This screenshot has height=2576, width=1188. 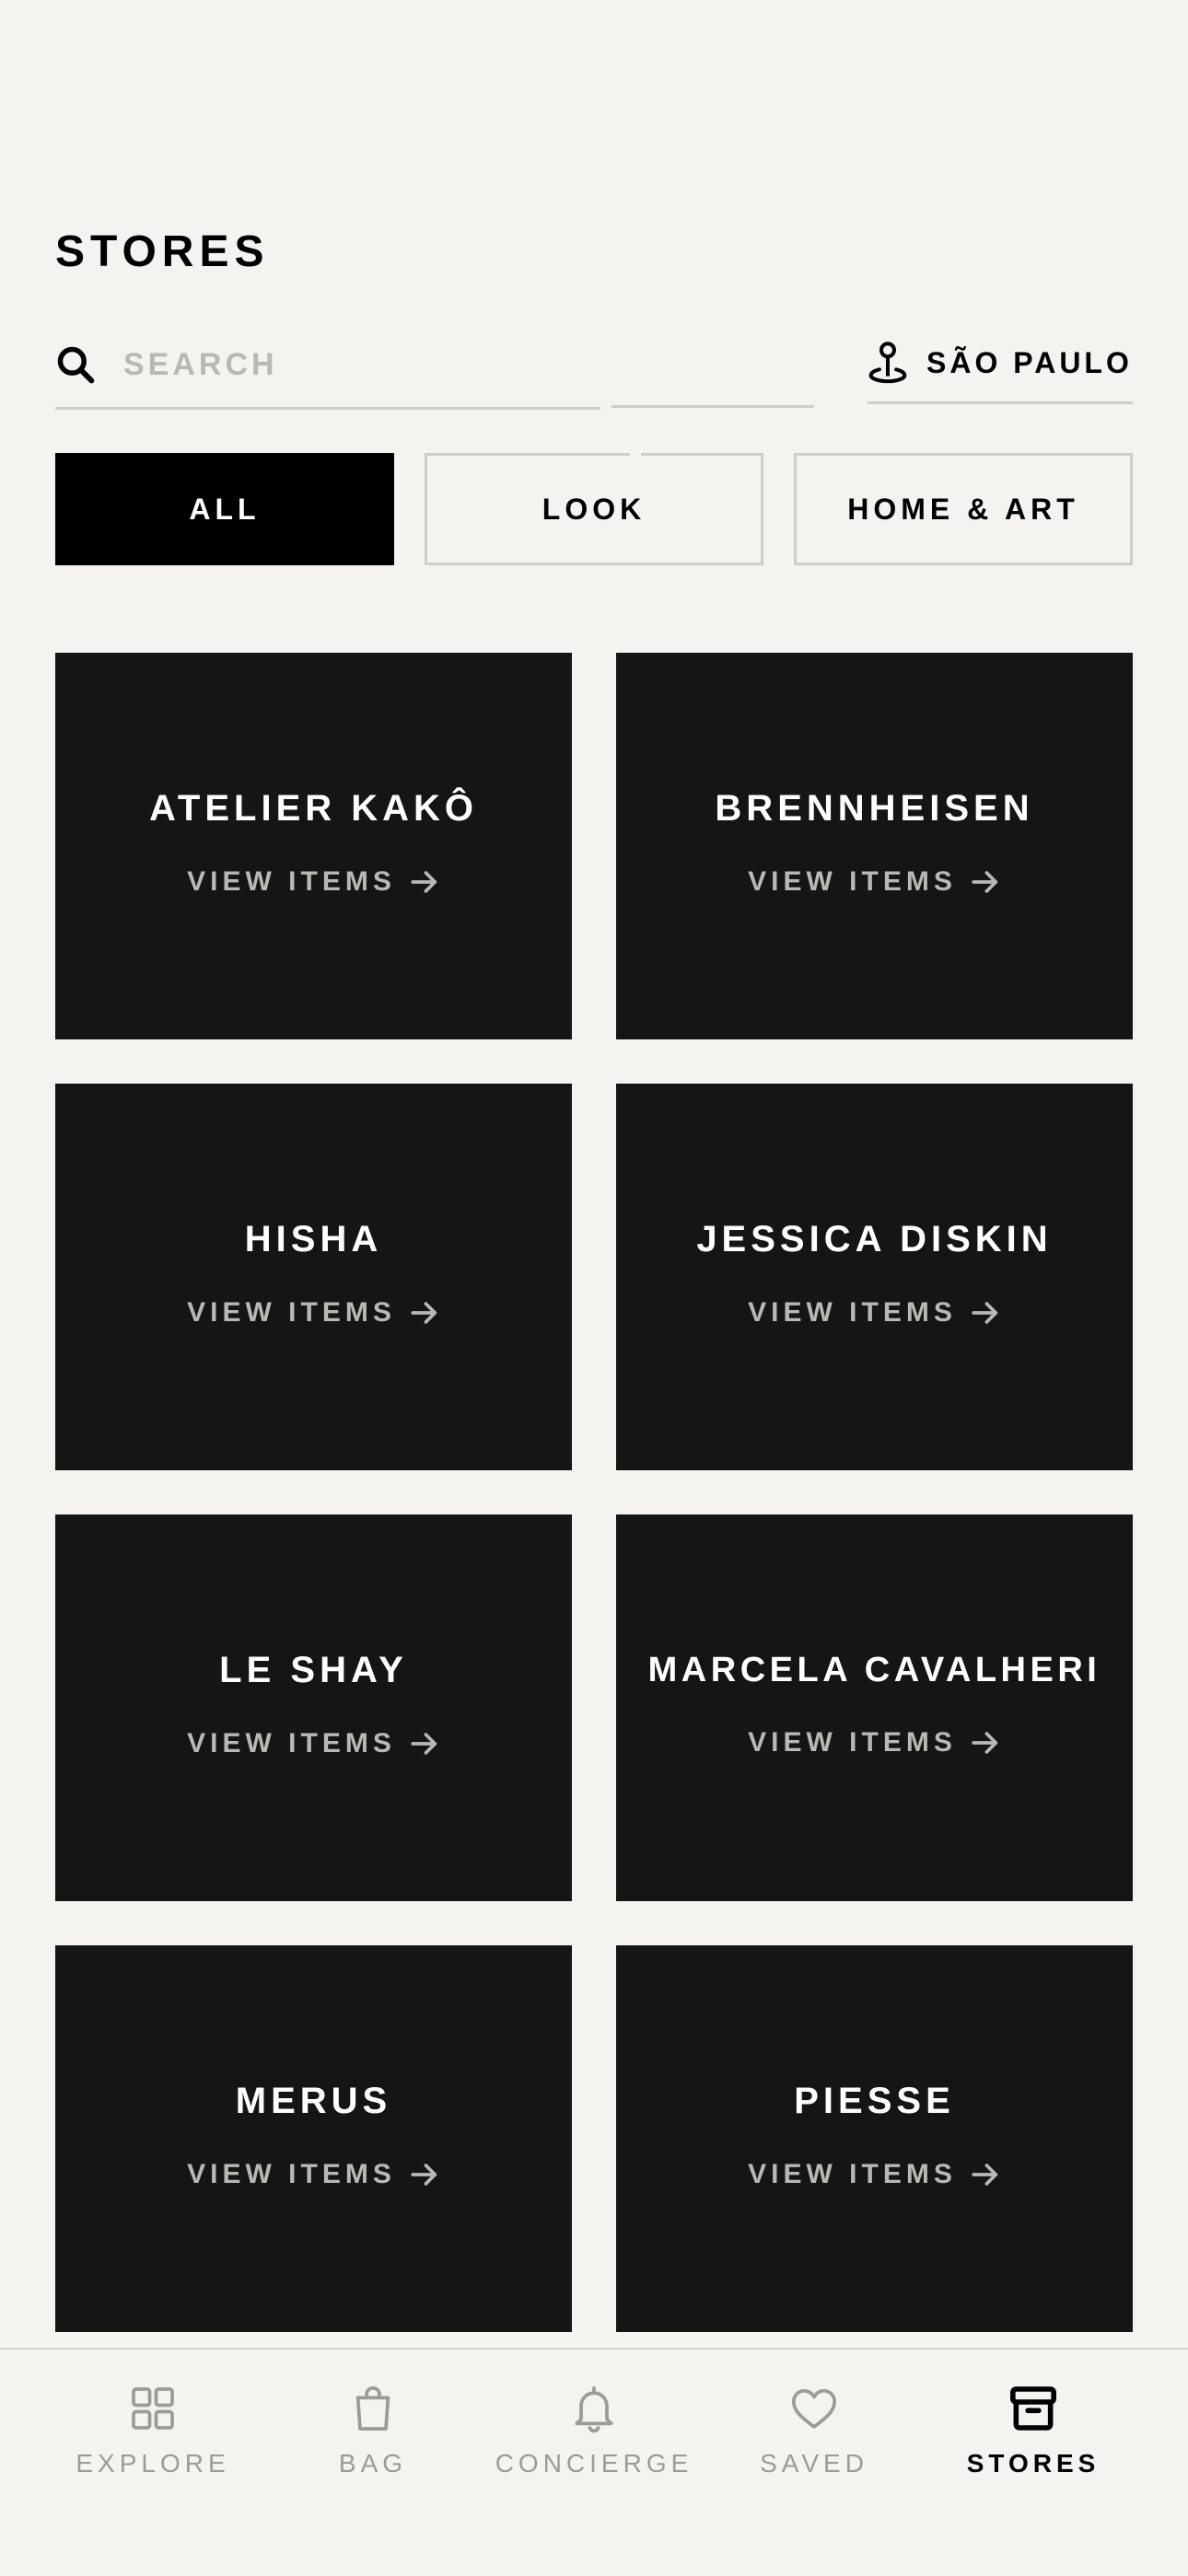 I want to click on filter-all-button: ALL, so click(x=224, y=509).